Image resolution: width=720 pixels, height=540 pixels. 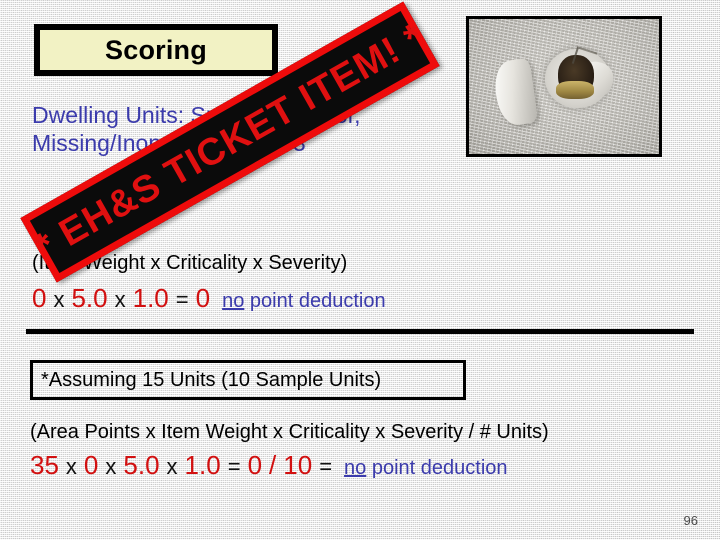 I want to click on assumption-box: *Assuming 15 Units (10 Sample Units), so click(x=248, y=380).